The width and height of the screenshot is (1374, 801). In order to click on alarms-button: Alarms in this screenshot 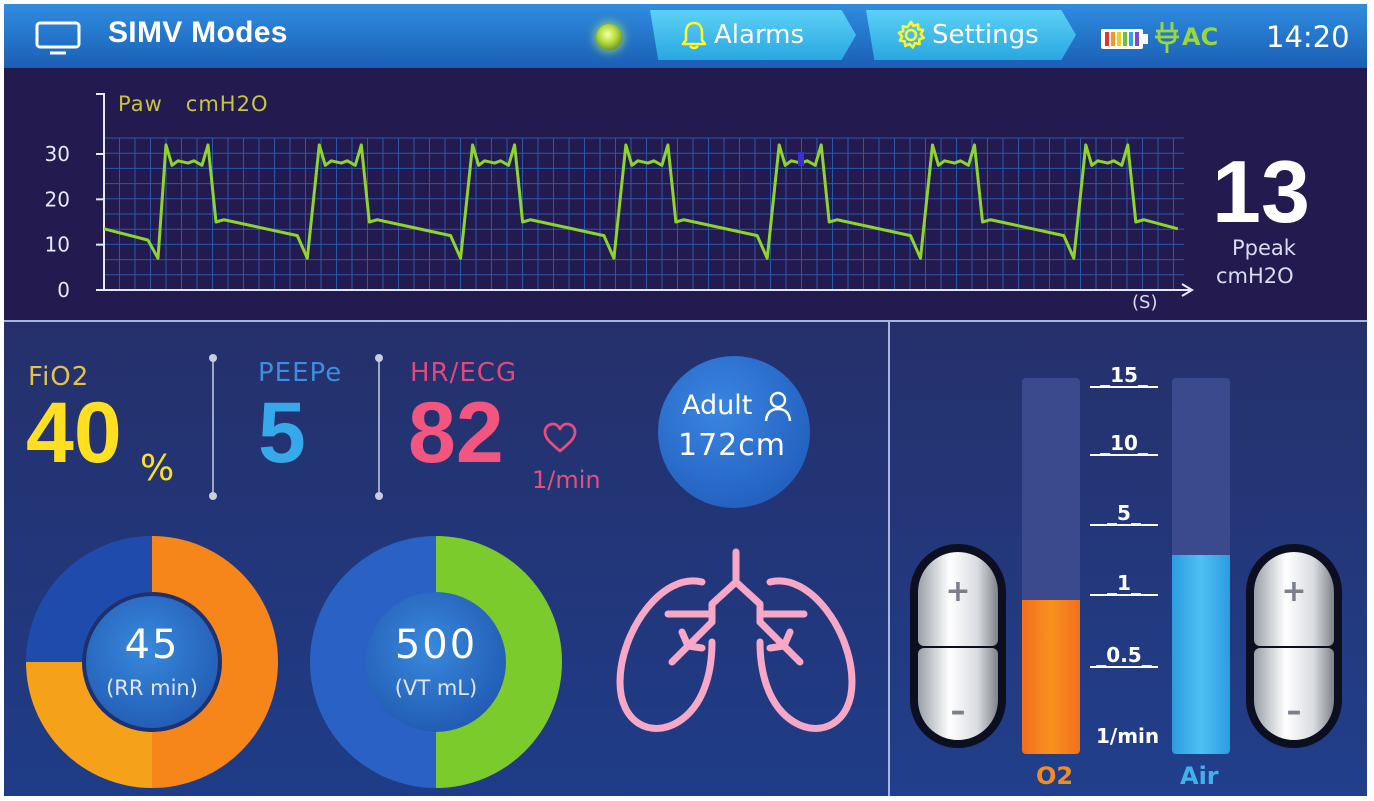, I will do `click(753, 35)`.